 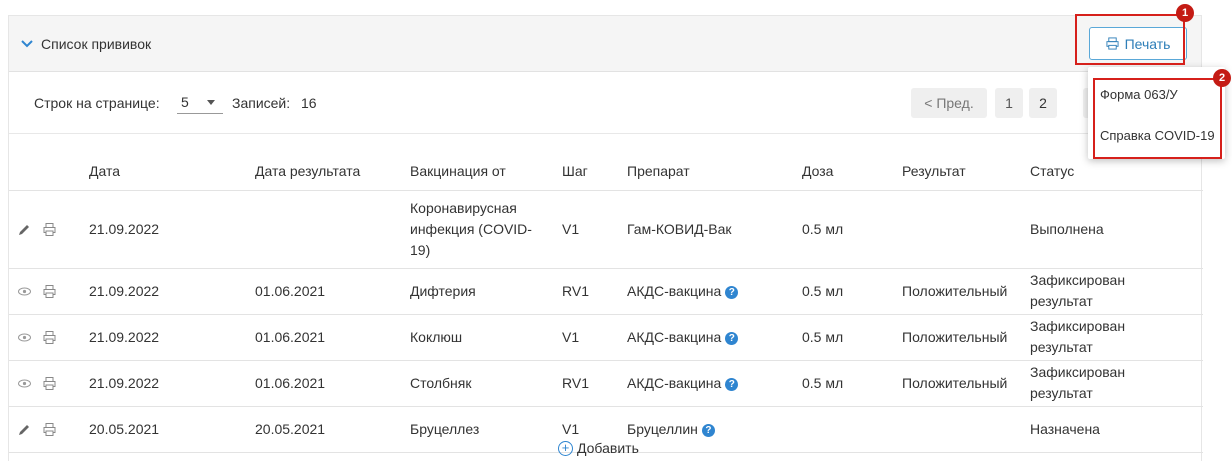 What do you see at coordinates (486, 337) in the screenshot?
I see `cell-vaccination: Коклюш` at bounding box center [486, 337].